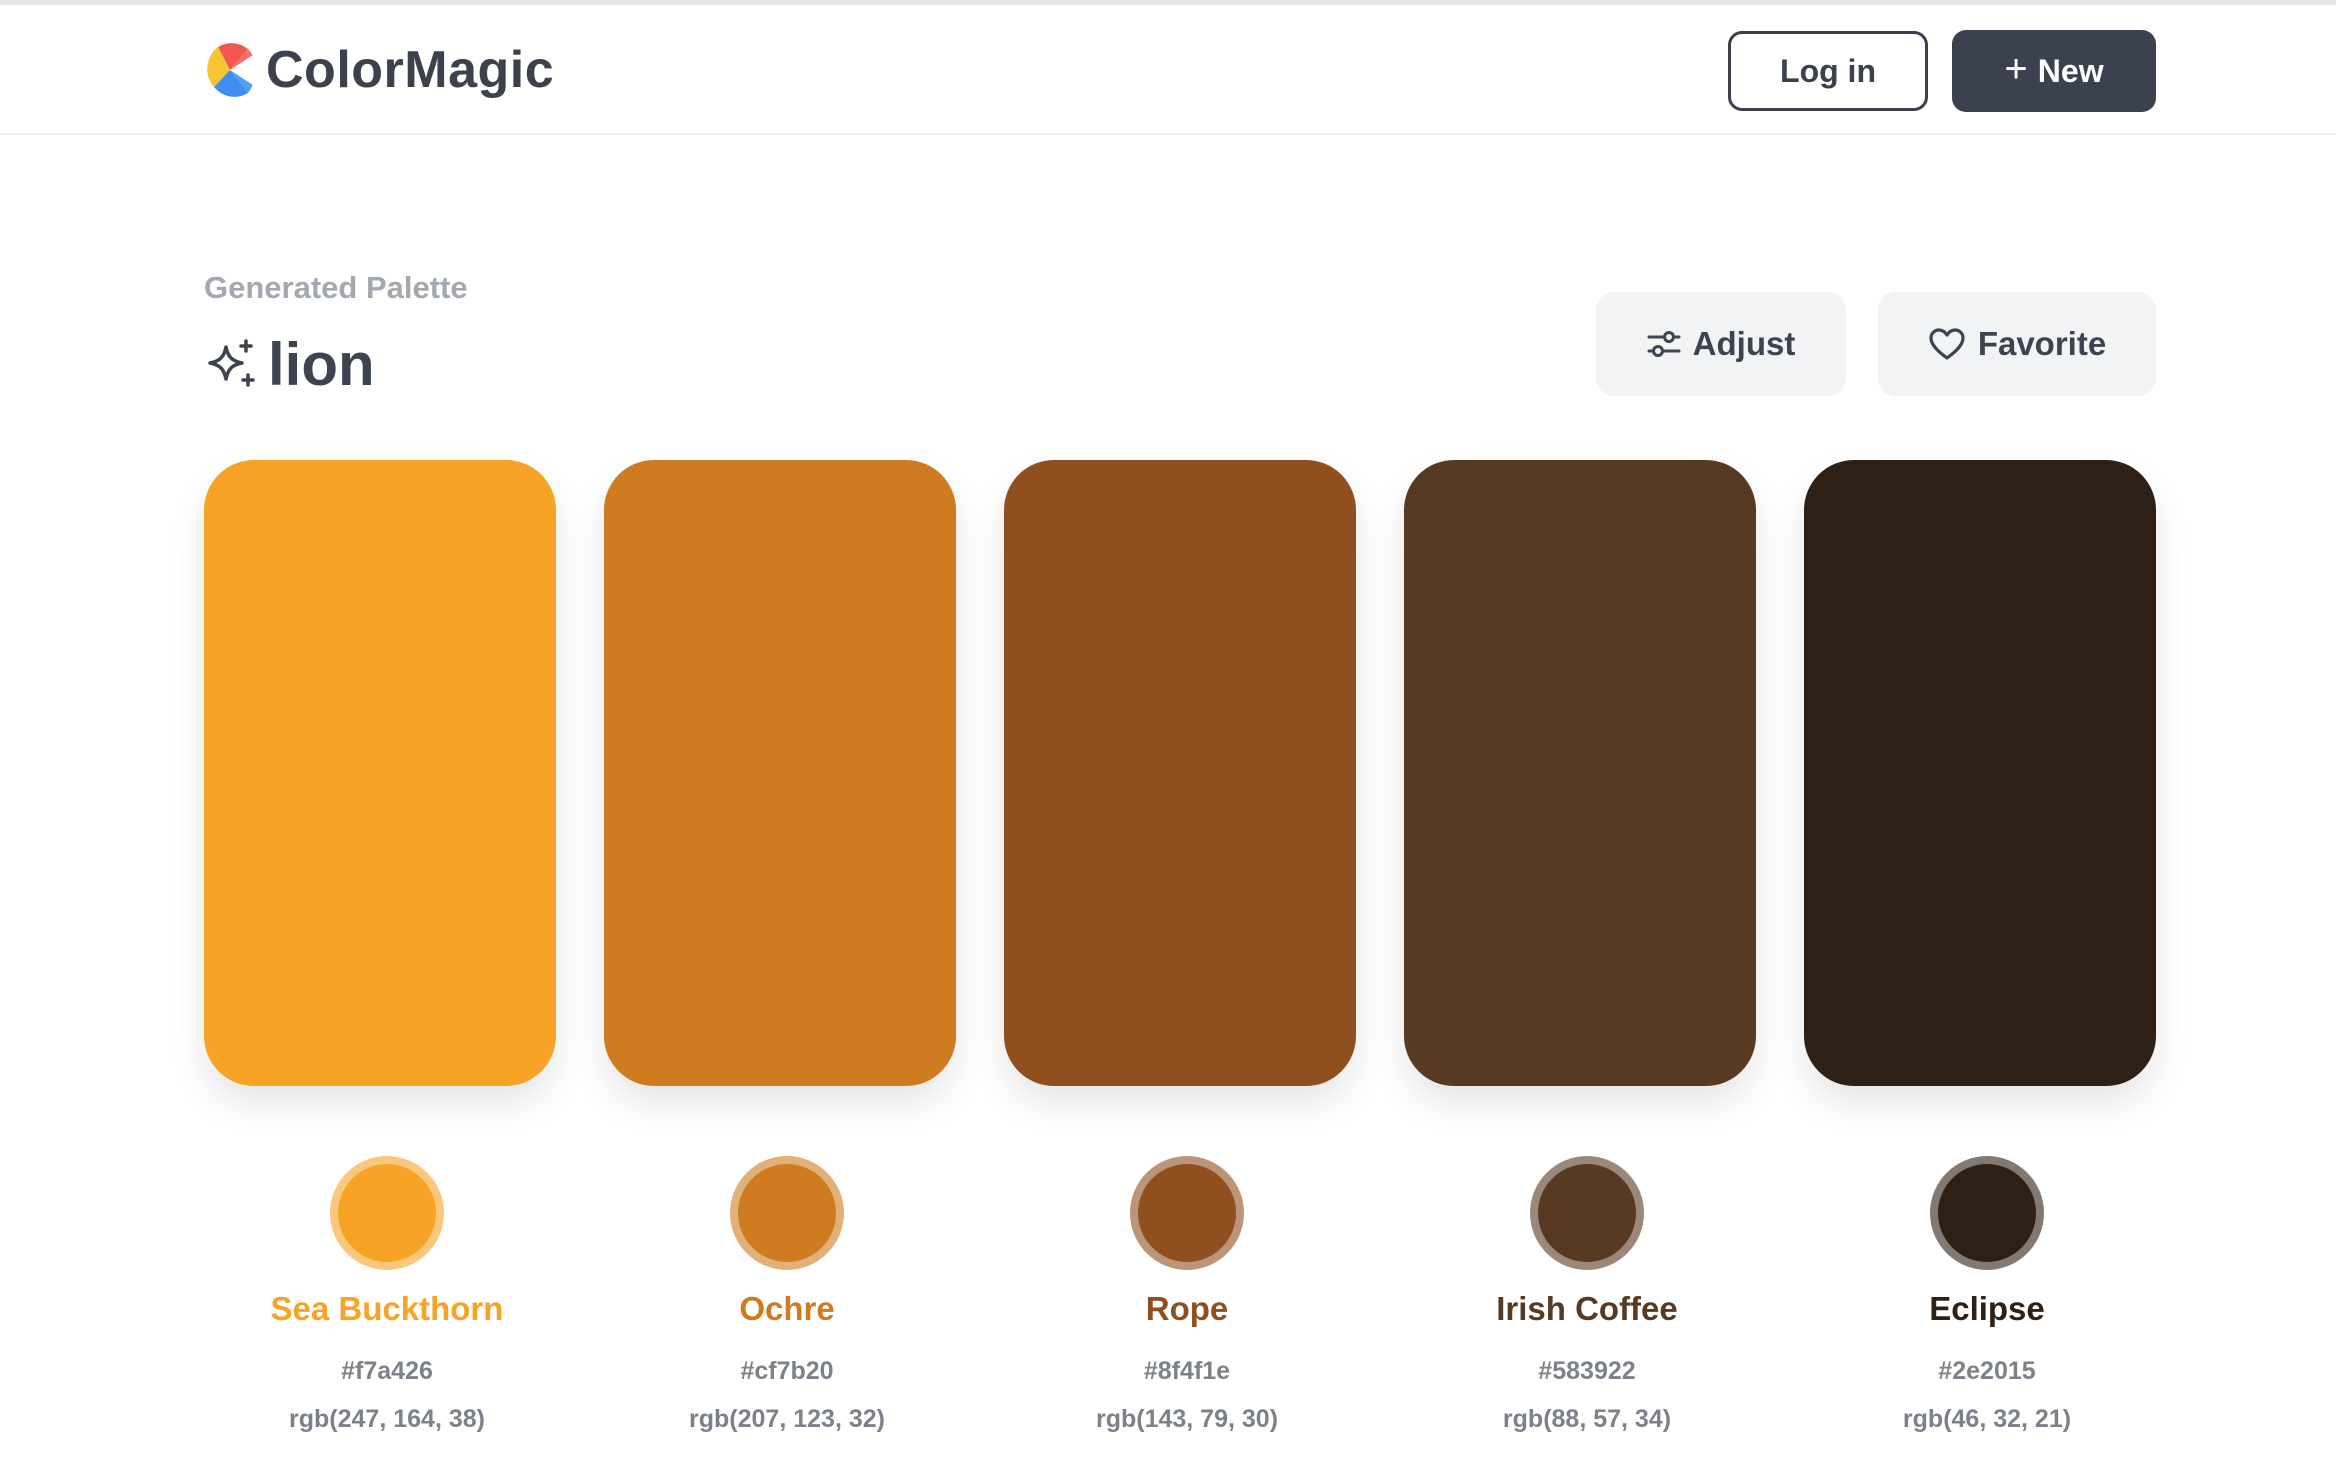  I want to click on palette-heading: lion, so click(289, 364).